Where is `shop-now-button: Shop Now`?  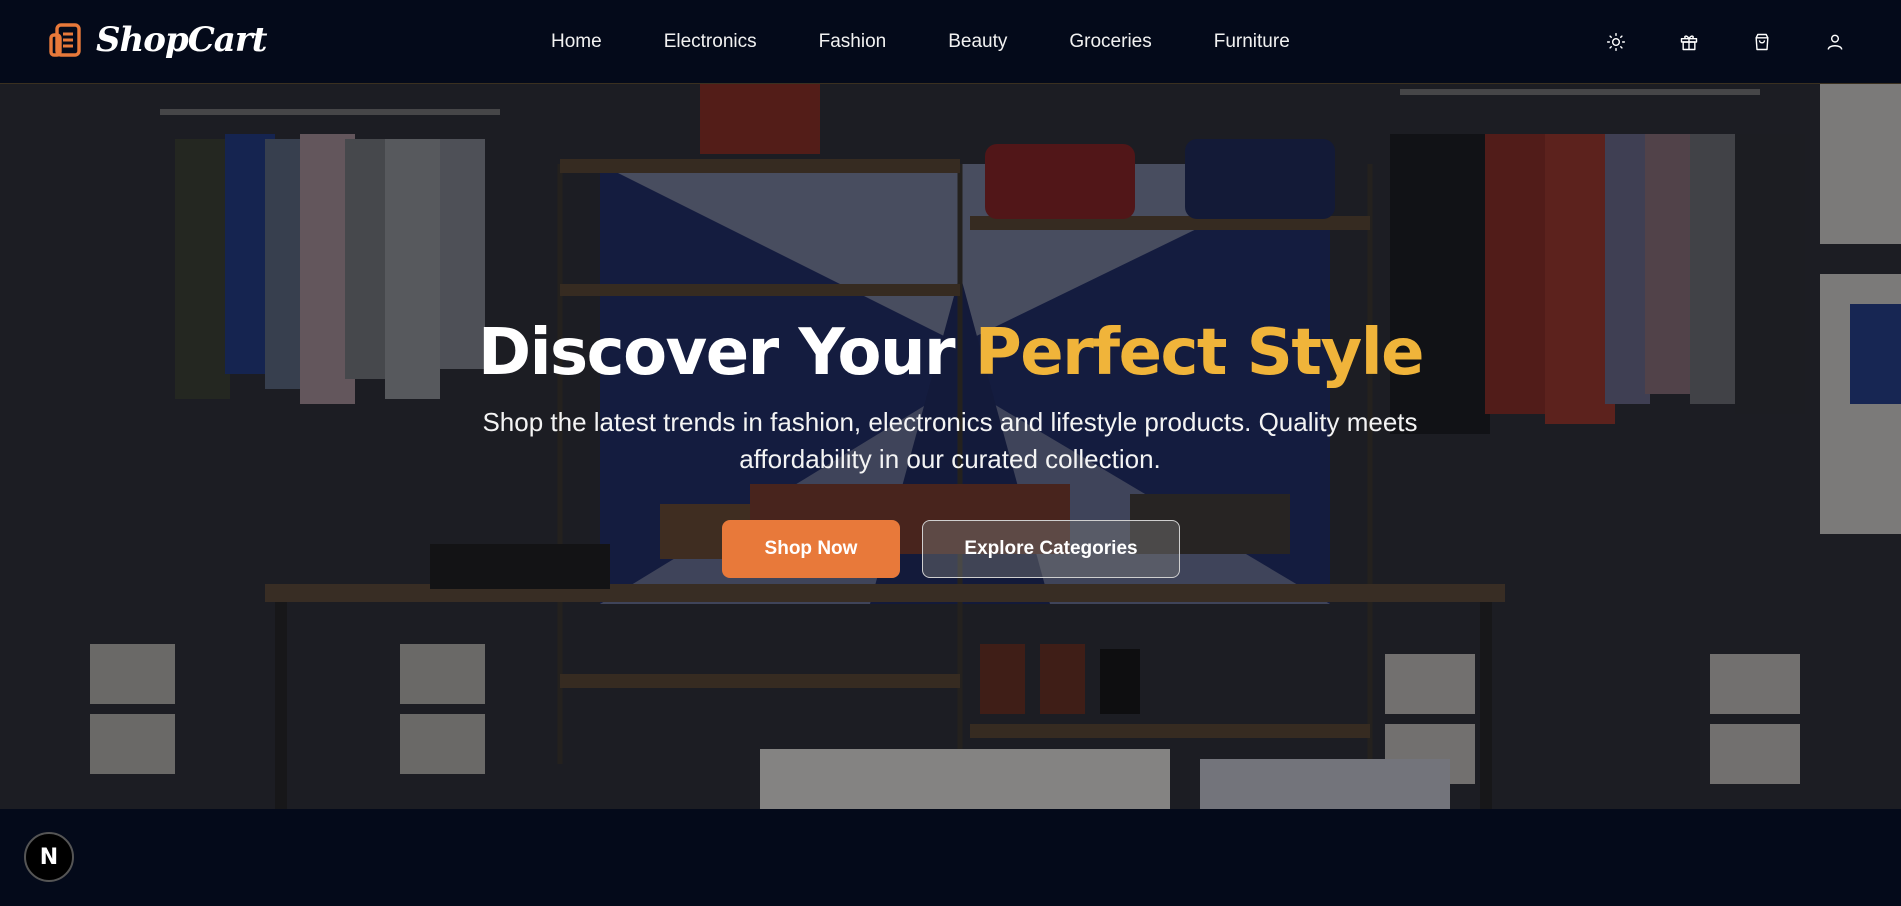 shop-now-button: Shop Now is located at coordinates (811, 549).